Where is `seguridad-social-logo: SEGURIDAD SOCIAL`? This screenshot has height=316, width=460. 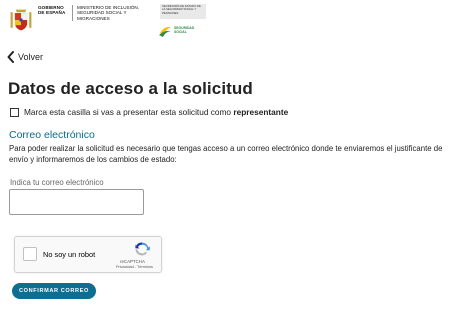 seguridad-social-logo: SEGURIDAD SOCIAL is located at coordinates (183, 31).